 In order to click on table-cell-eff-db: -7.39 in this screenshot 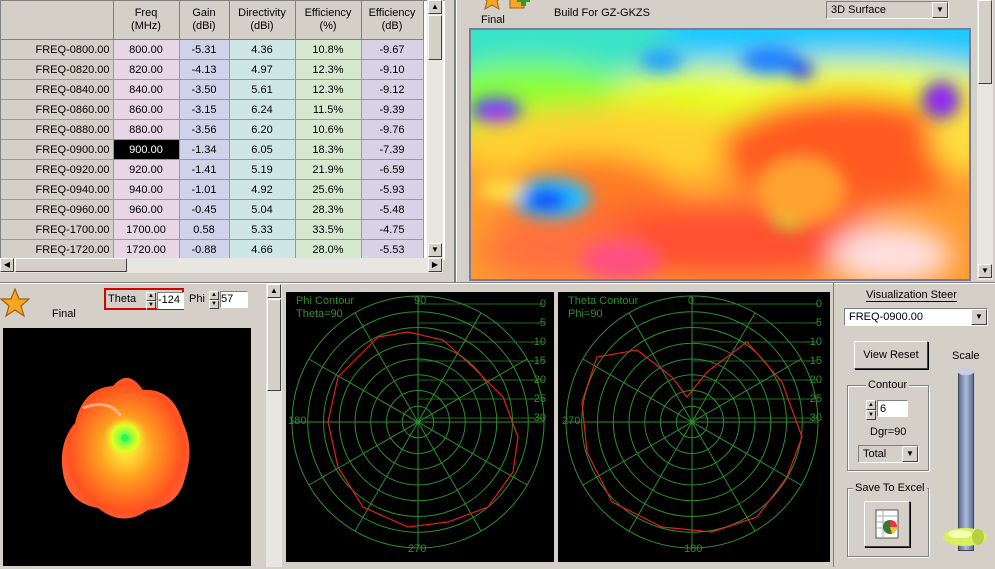, I will do `click(392, 149)`.